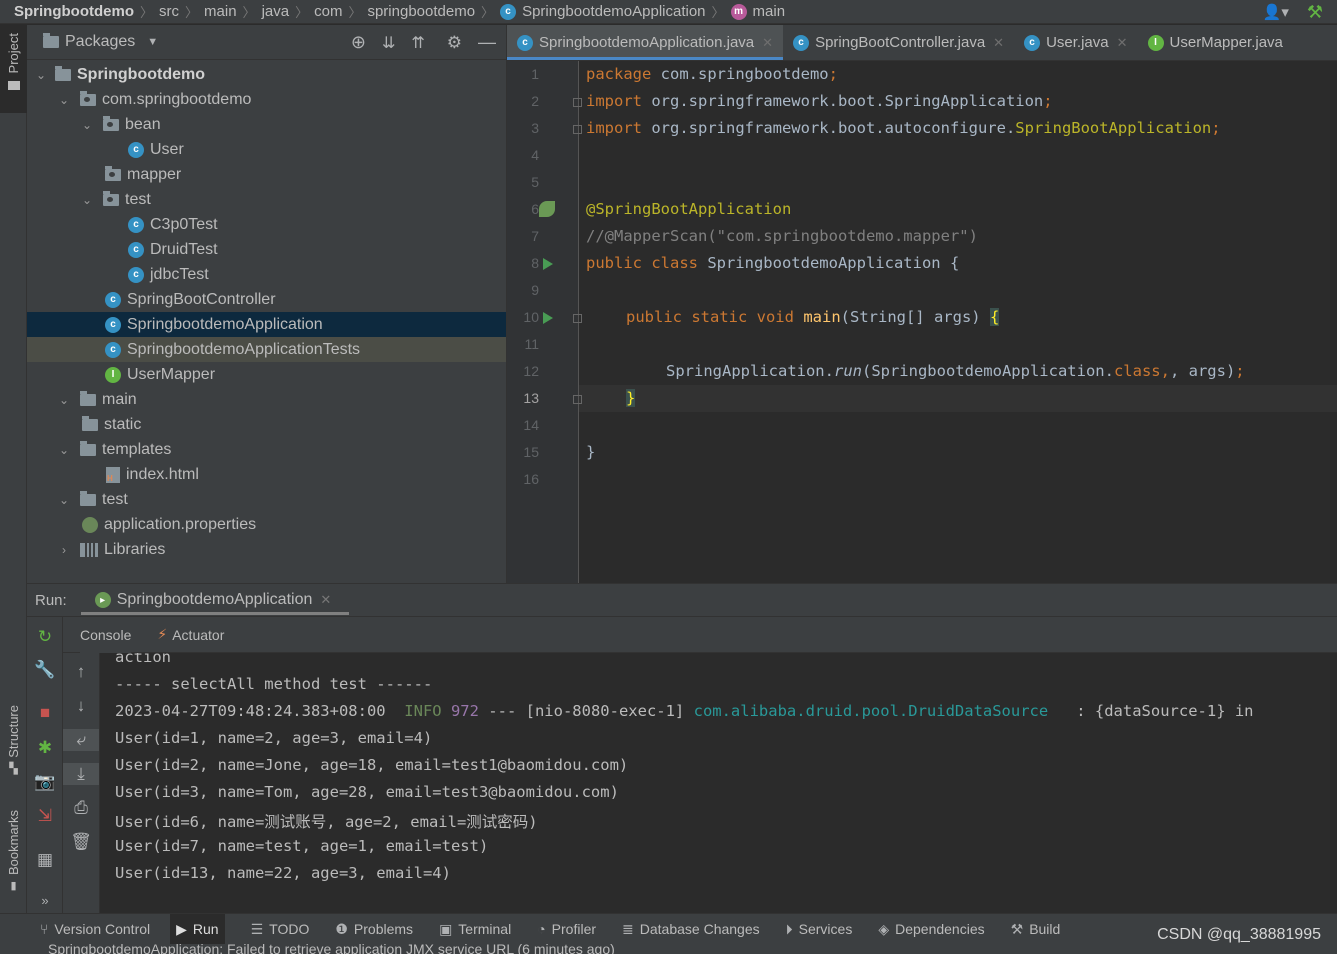 This screenshot has width=1337, height=954. I want to click on tree-item-jdbctest: c jdbcTest, so click(266, 274).